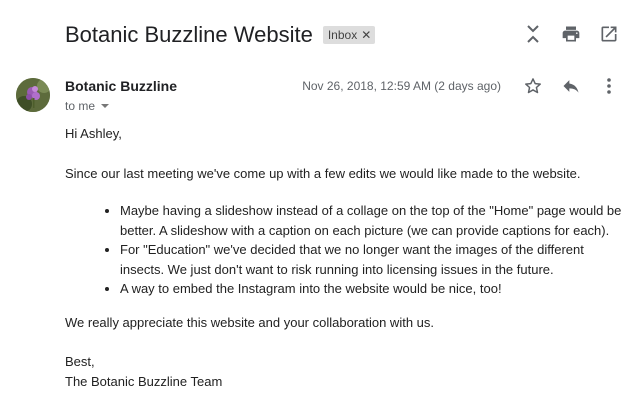  I want to click on inbox-label-text: Inbox, so click(342, 35).